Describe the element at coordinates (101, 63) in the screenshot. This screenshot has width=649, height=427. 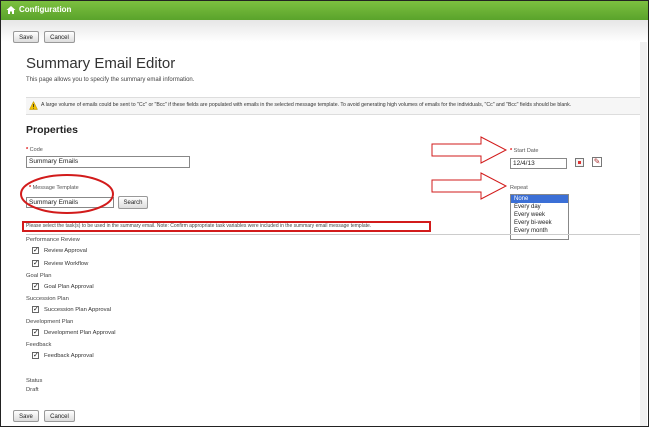
I see `page-title: Summary Email Editor` at that location.